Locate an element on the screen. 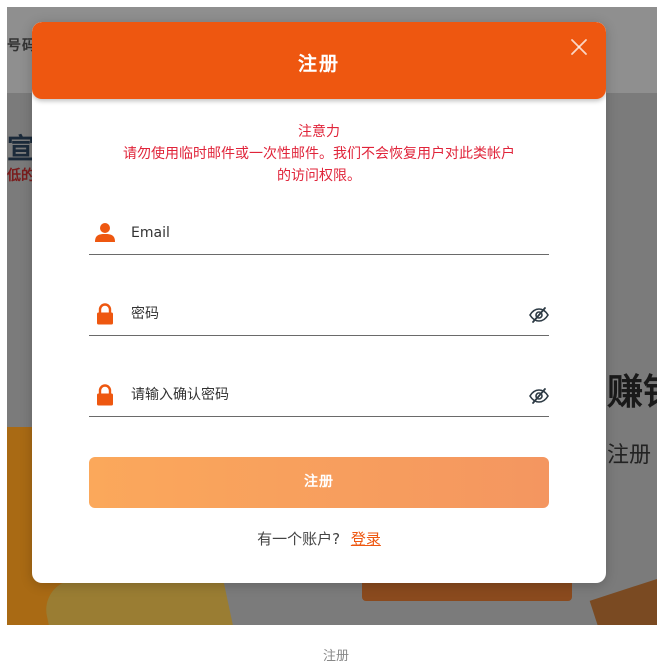  warning-notice: 注意力 请勿使用临时邮件或一次性邮件。我们不会恢复用户对此类帐户 的访问权限。 is located at coordinates (319, 154).